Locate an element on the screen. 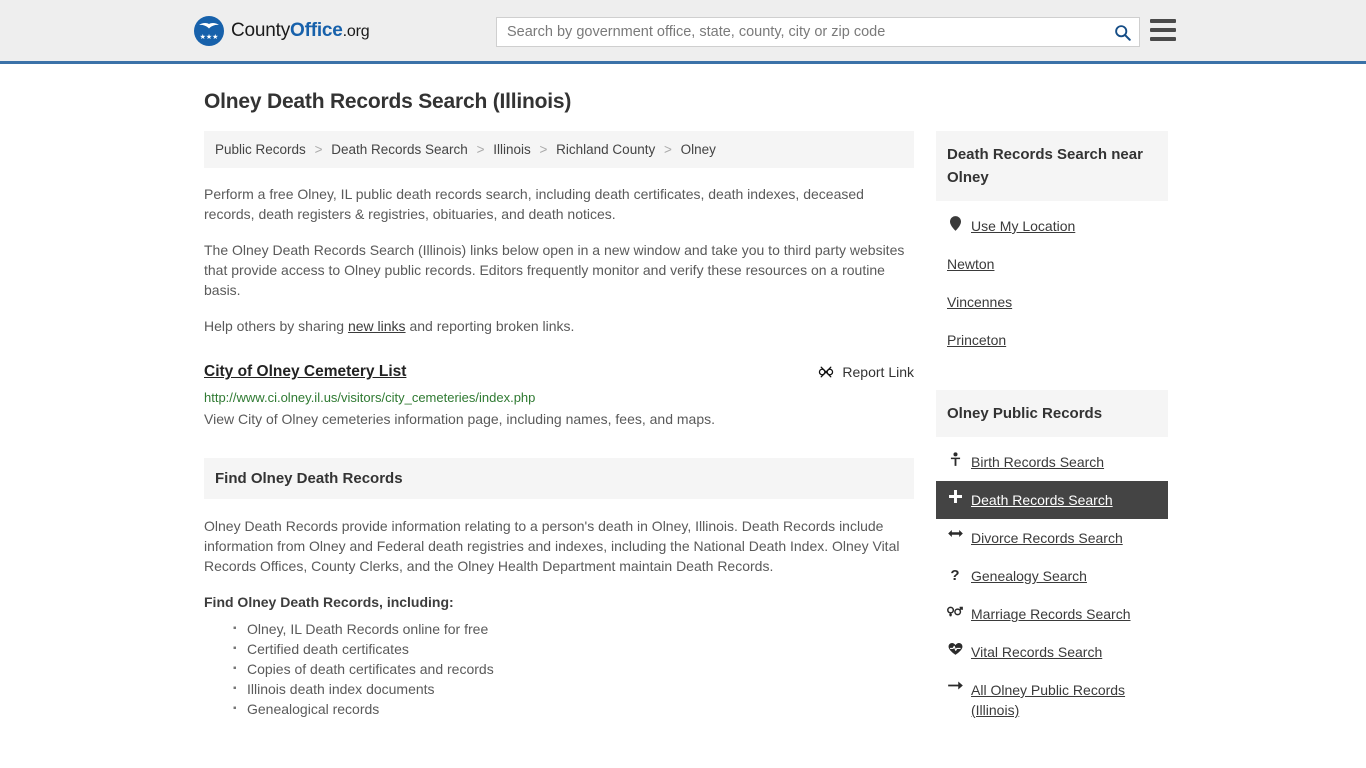 The image size is (1366, 768). share-text-pre: Help others by sharing is located at coordinates (276, 326).